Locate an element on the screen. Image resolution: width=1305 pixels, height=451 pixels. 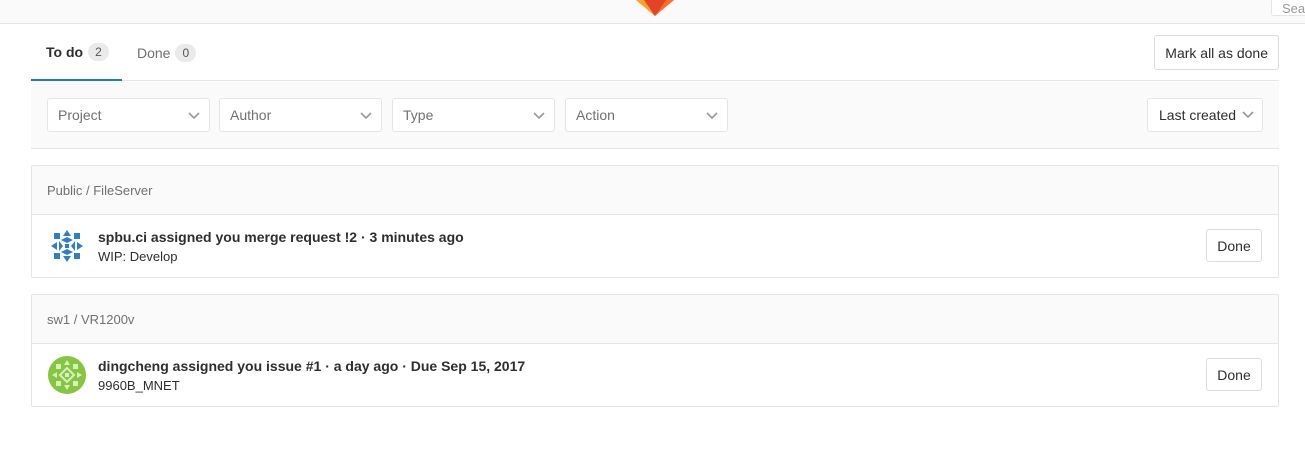
tab-done-label: Done is located at coordinates (154, 52).